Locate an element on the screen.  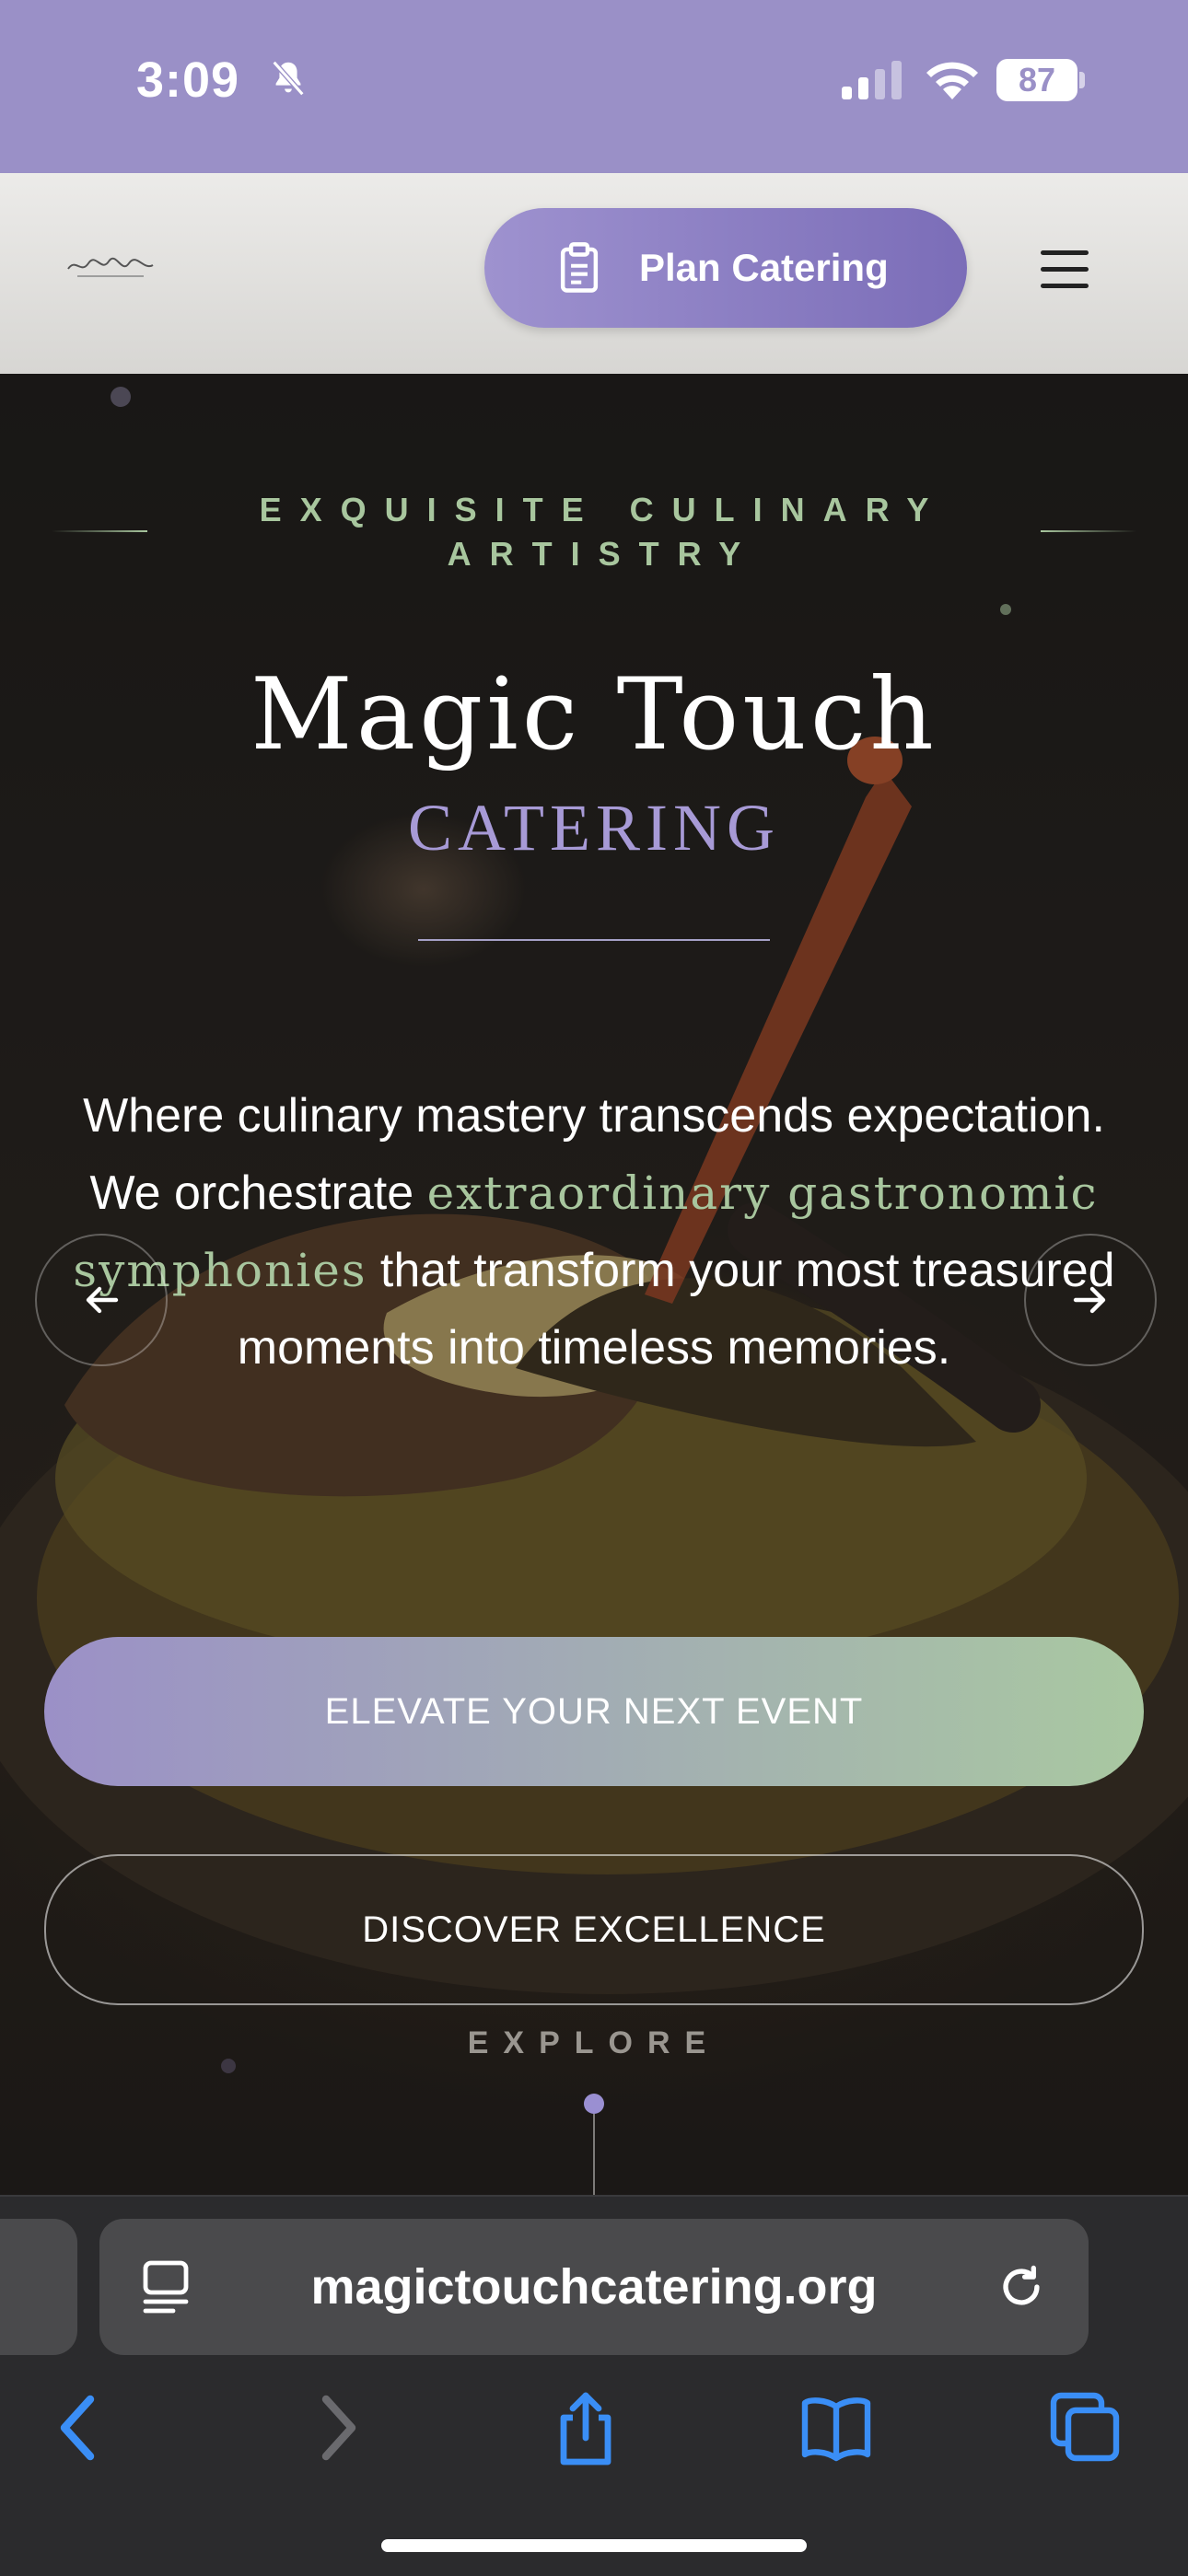
hero-subtitle: CATERING is located at coordinates (594, 827).